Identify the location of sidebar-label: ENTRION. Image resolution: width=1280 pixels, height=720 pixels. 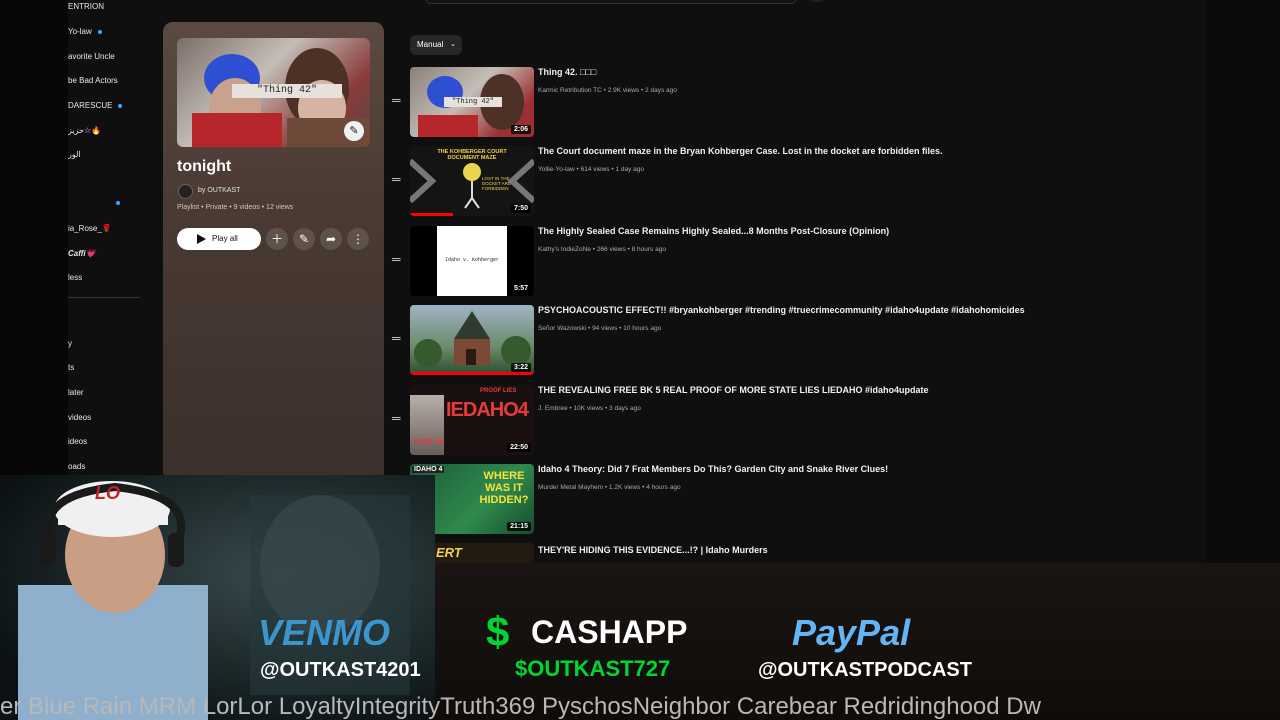
(86, 6).